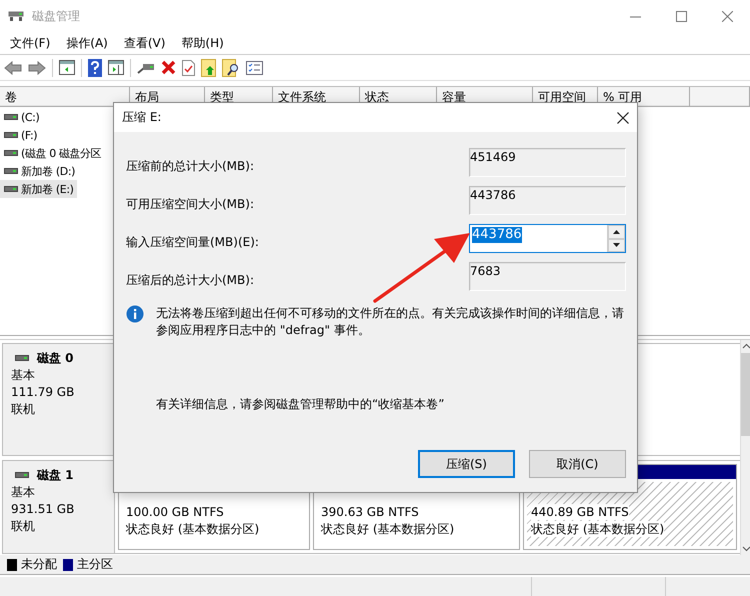 This screenshot has width=750, height=596. What do you see at coordinates (497, 235) in the screenshot?
I see `selected-text: 443786` at bounding box center [497, 235].